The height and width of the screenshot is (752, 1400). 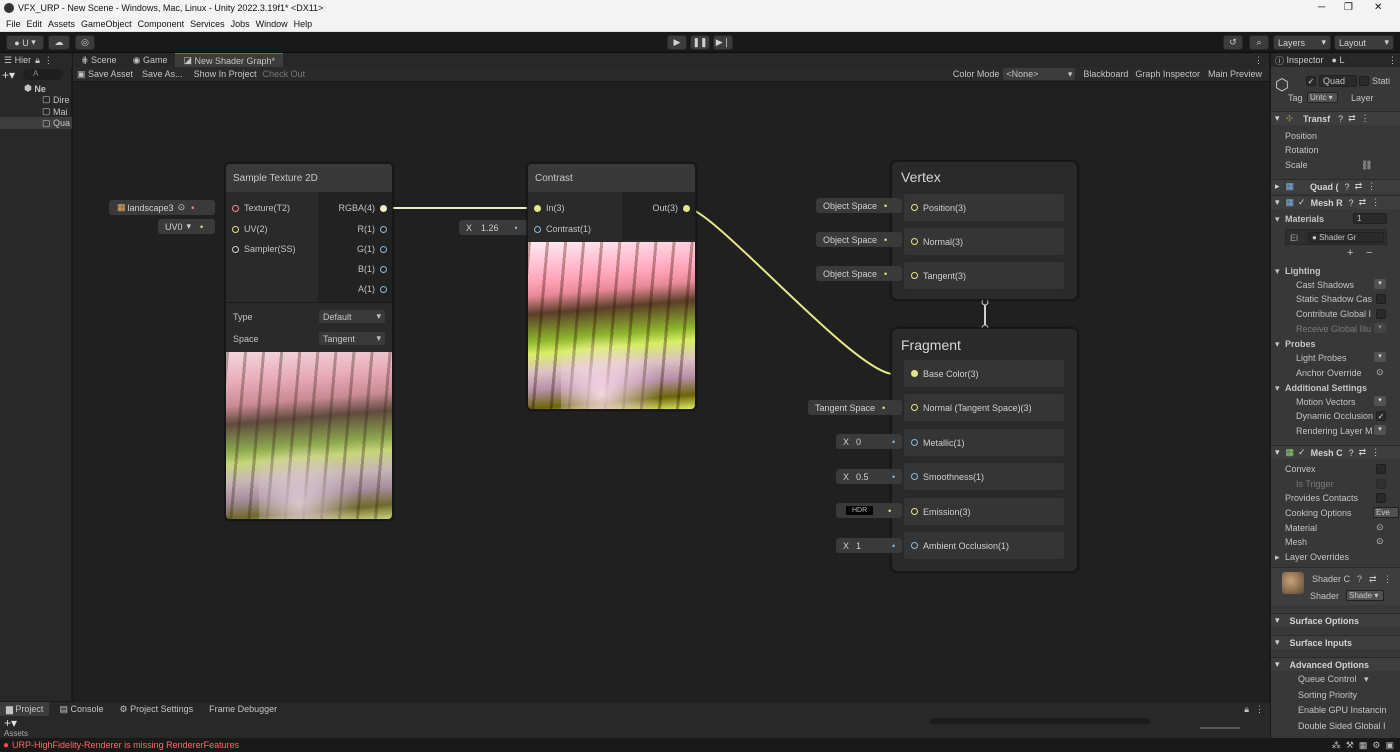 I want to click on network-icon: ⁂, so click(x=1336, y=745).